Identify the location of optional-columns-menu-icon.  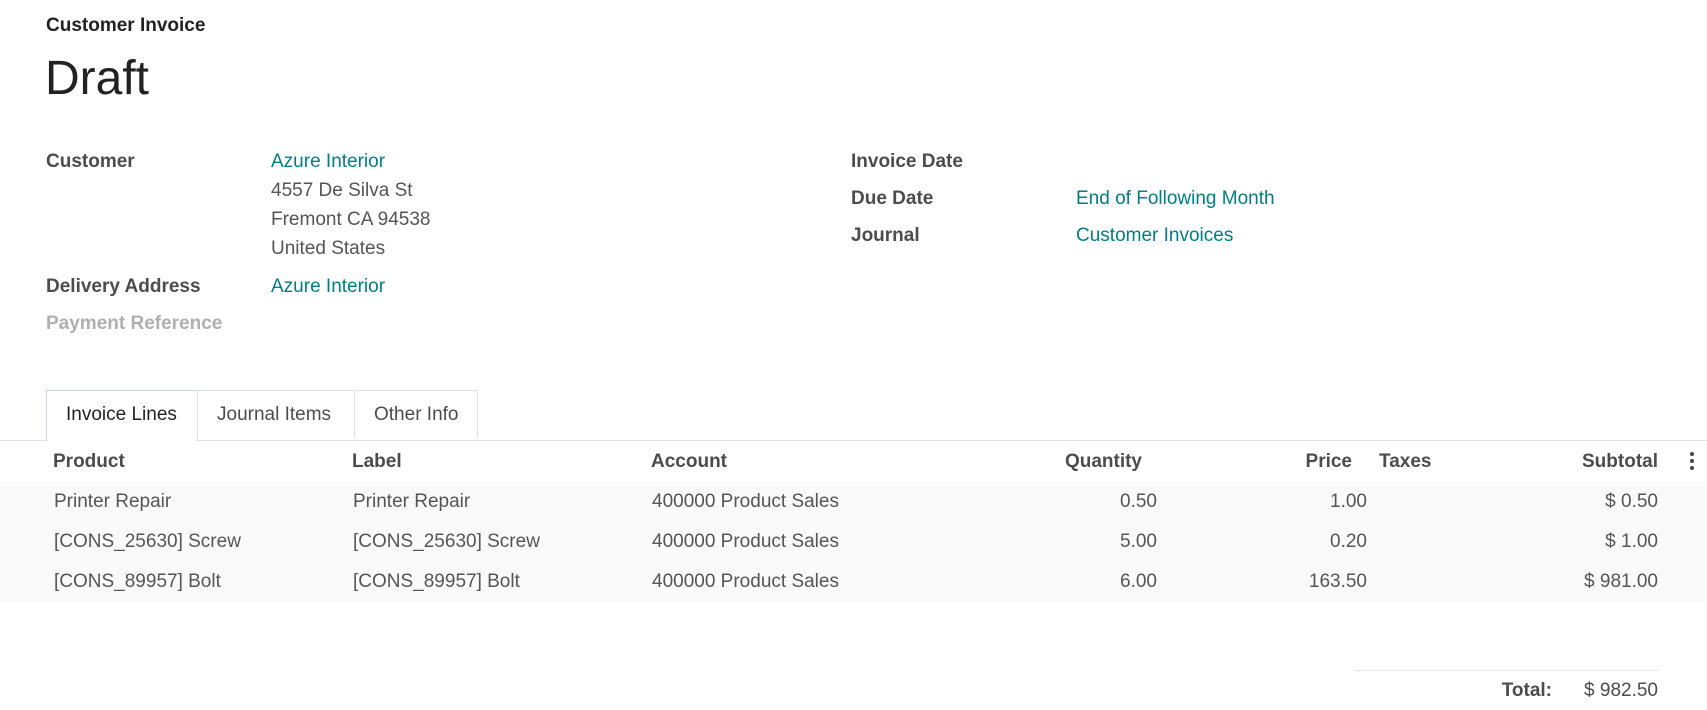
(1692, 462).